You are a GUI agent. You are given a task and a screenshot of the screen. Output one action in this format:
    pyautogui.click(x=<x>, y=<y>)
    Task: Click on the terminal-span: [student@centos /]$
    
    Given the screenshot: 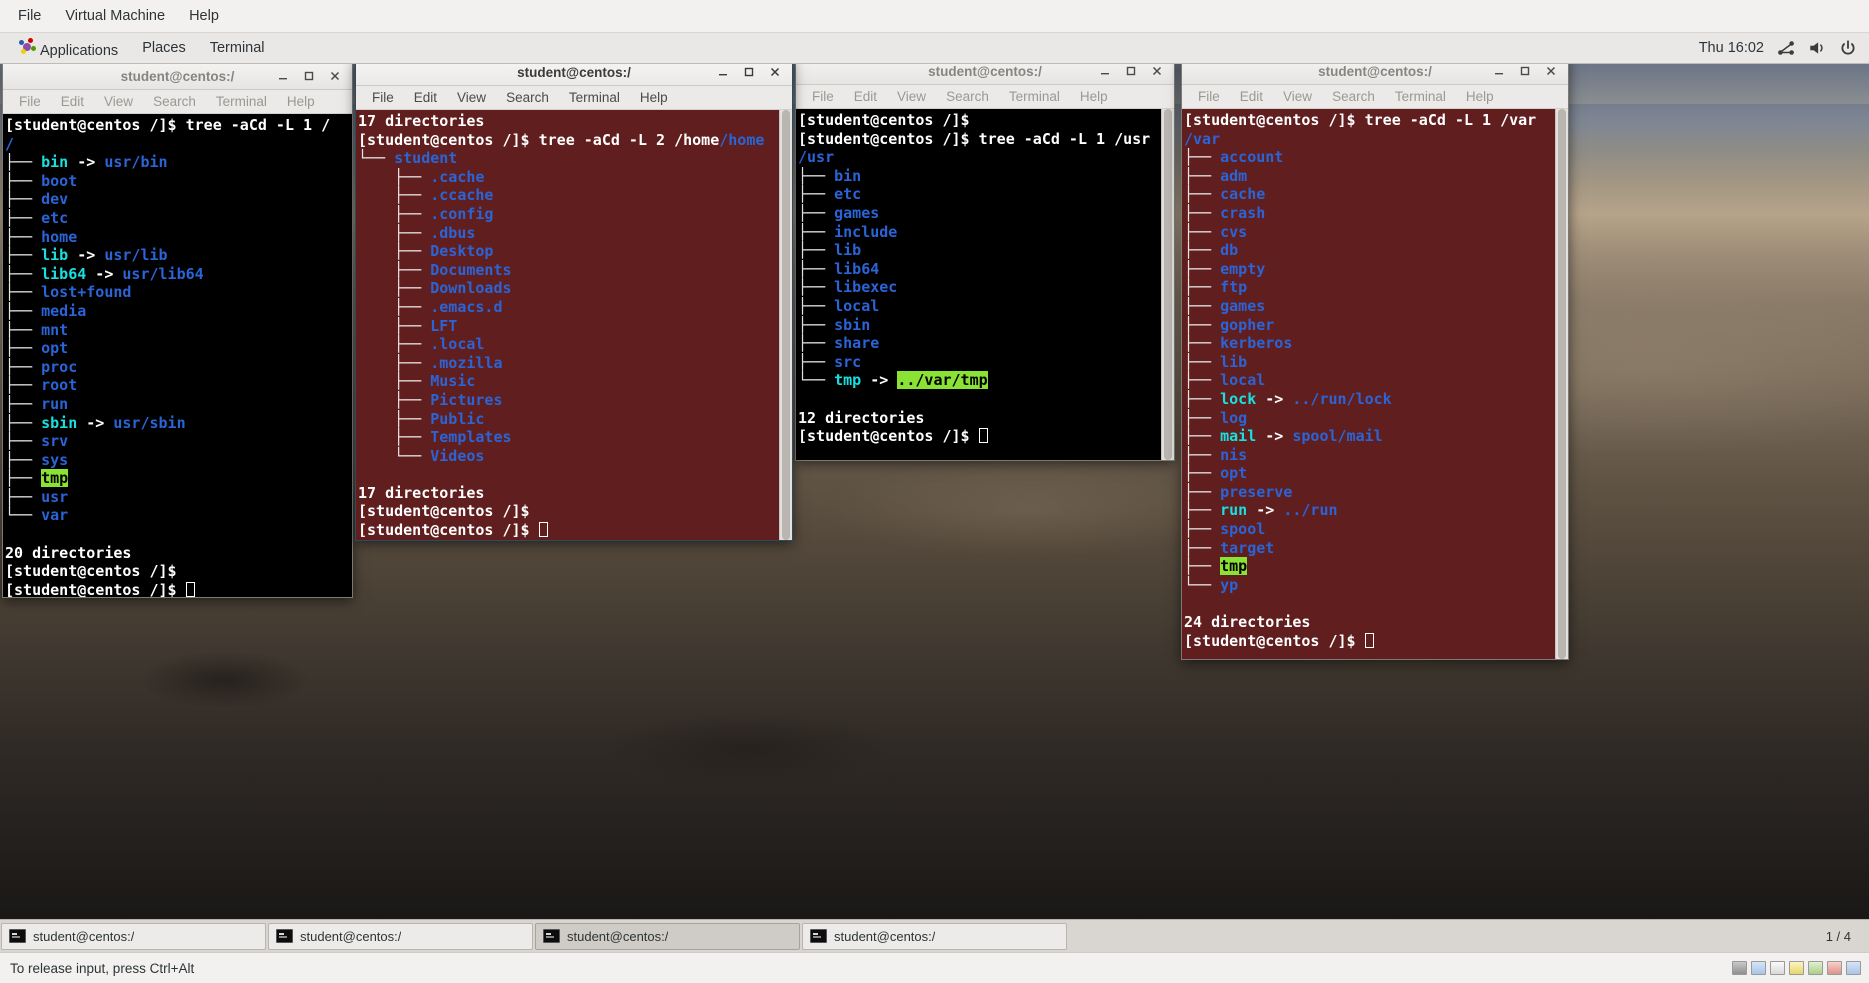 What is the action you would take?
    pyautogui.click(x=884, y=120)
    